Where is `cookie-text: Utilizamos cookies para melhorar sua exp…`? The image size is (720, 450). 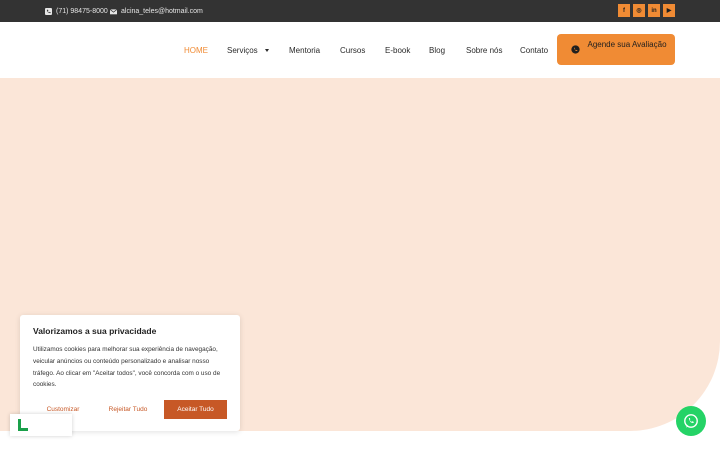
cookie-text: Utilizamos cookies para melhorar sua exp… is located at coordinates (127, 367).